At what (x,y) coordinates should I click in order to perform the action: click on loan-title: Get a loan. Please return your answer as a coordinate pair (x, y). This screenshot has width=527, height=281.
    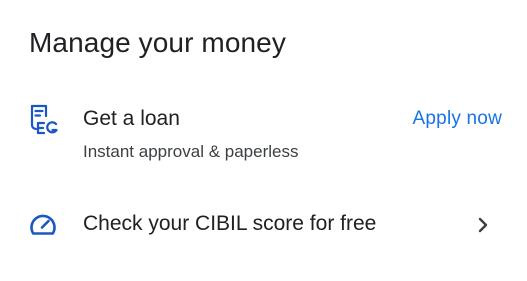
    Looking at the image, I should click on (131, 118).